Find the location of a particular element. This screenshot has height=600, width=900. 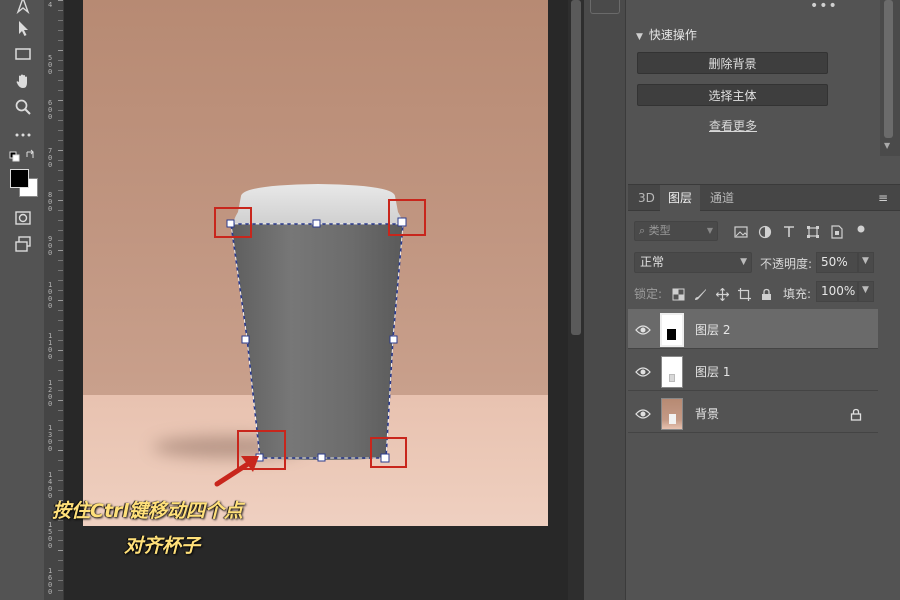

pixel-filter-icon is located at coordinates (741, 231).